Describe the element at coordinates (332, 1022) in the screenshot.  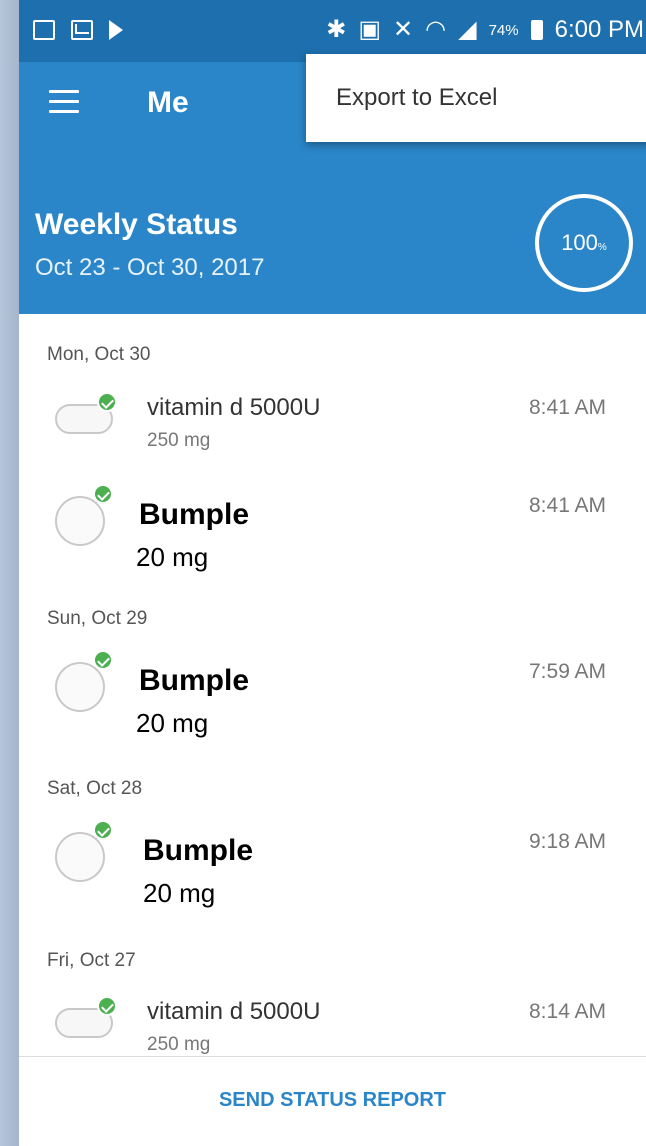
I see `list-item: vitamin d 5000U 250 mg 8:14 AM` at that location.